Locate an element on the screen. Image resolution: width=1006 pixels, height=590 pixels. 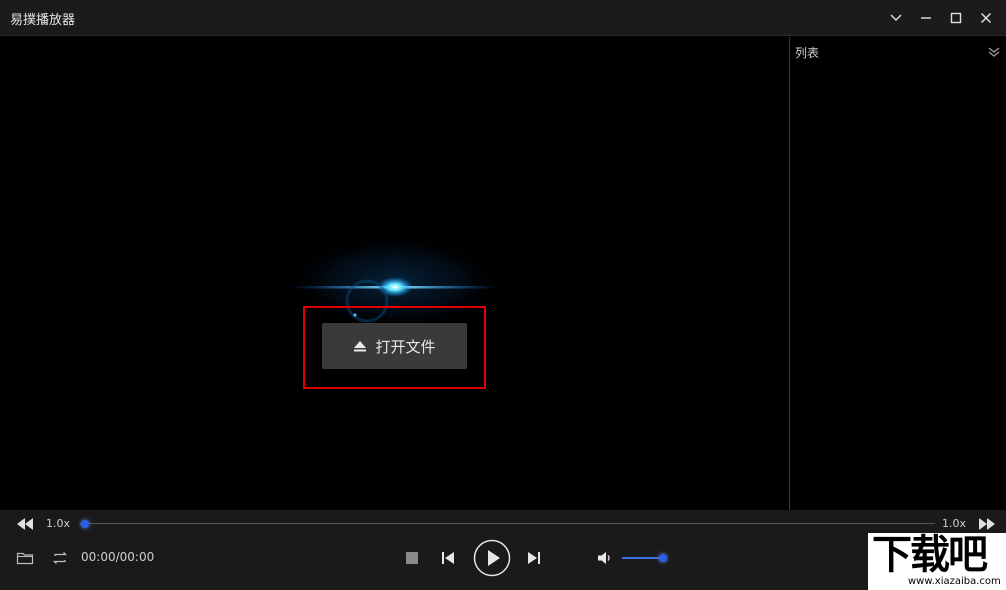
progress-handle is located at coordinates (85, 524).